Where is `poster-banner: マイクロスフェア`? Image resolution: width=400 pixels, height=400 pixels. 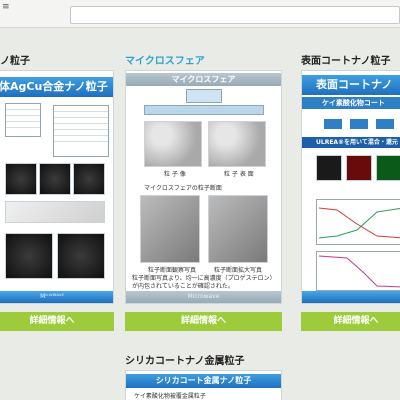 poster-banner: マイクロスフェア is located at coordinates (203, 79).